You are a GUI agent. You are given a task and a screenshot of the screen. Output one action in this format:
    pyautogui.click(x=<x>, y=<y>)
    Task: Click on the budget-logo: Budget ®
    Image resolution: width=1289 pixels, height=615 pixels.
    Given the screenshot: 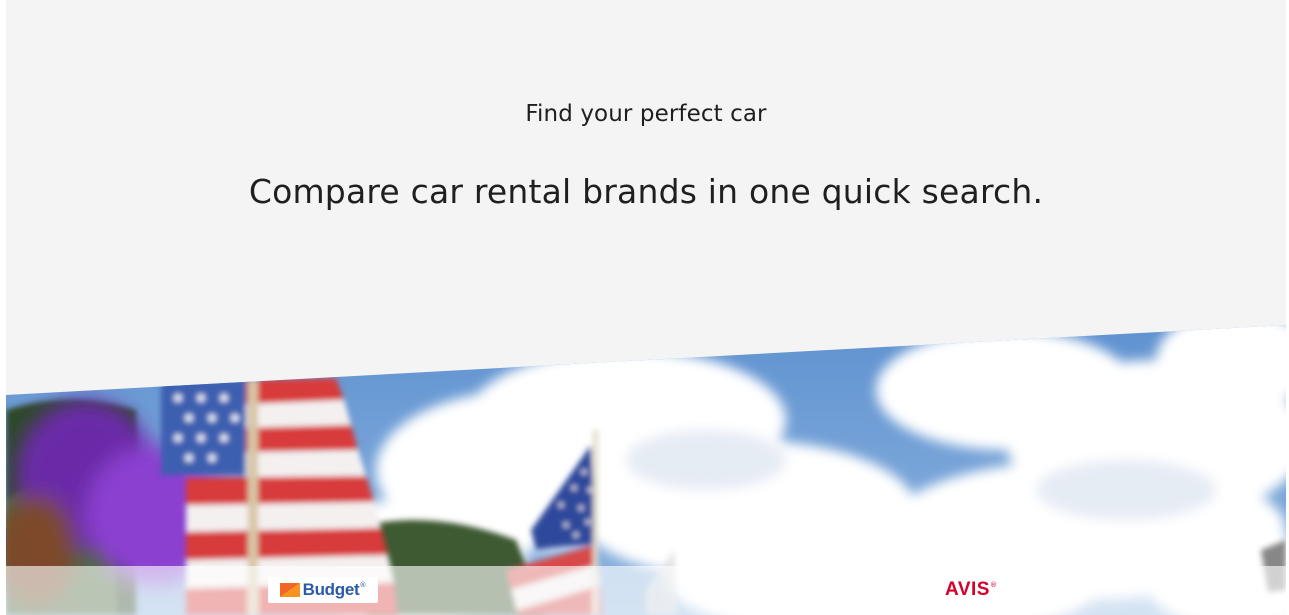 What is the action you would take?
    pyautogui.click(x=323, y=590)
    